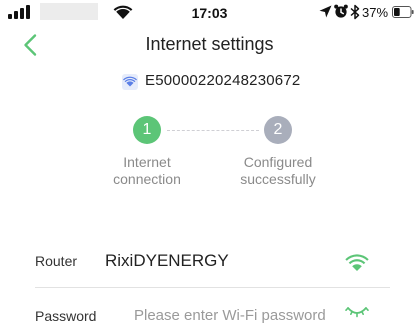 The image size is (419, 334). I want to click on location-arrow-icon, so click(325, 11).